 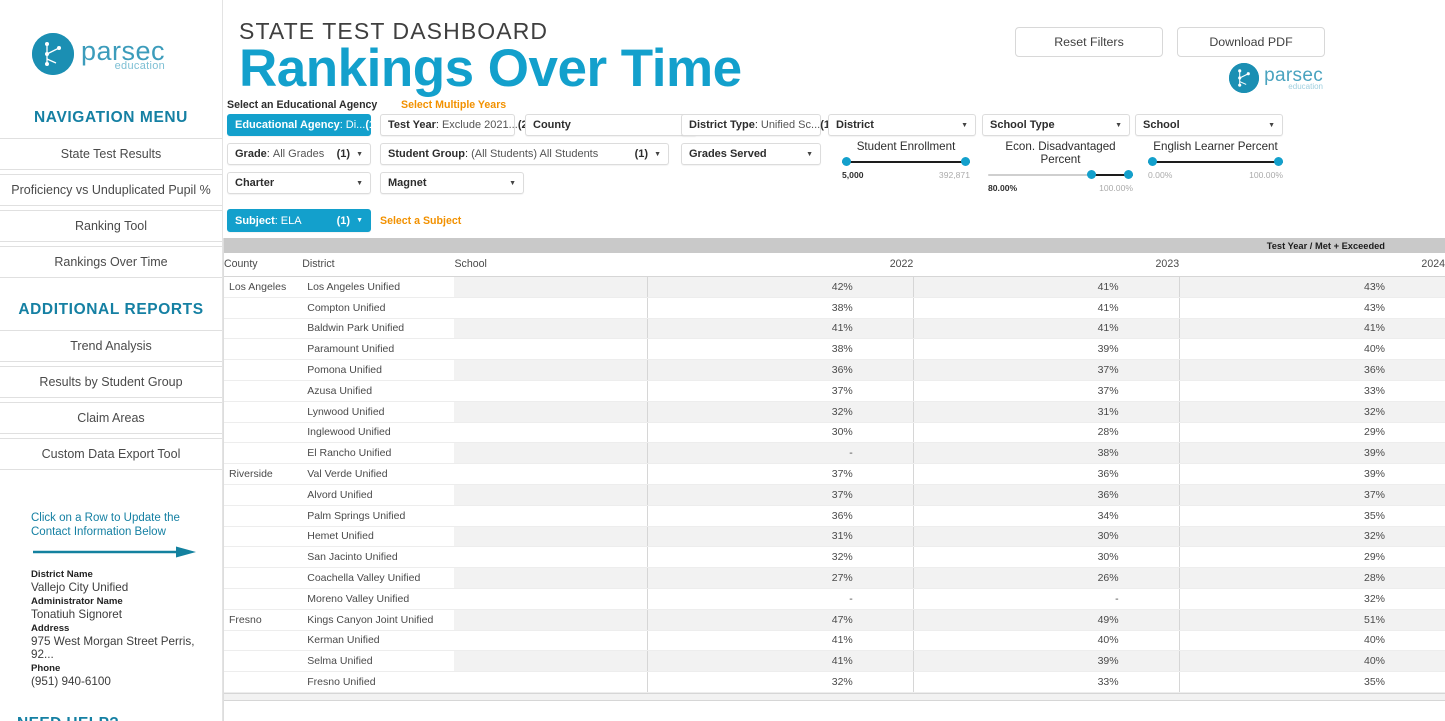 I want to click on cell-2023: -, so click(x=1046, y=599).